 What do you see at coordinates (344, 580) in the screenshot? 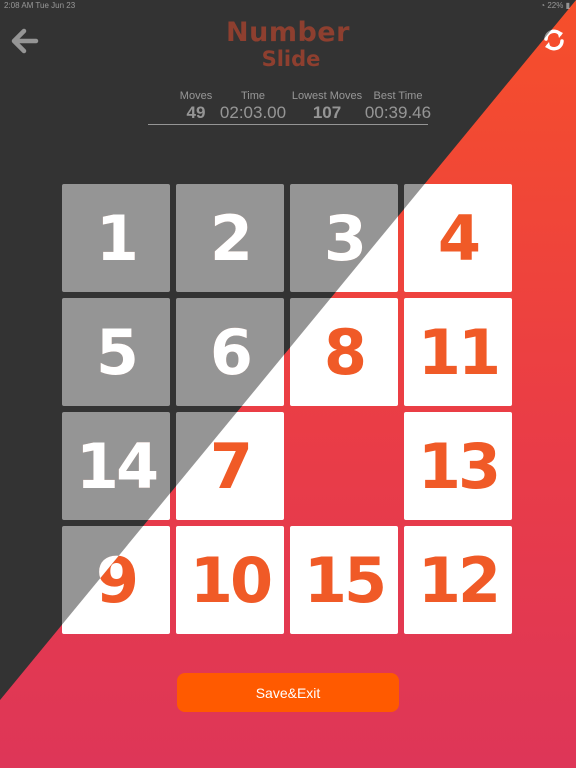
I see `puzzle-tile: 15` at bounding box center [344, 580].